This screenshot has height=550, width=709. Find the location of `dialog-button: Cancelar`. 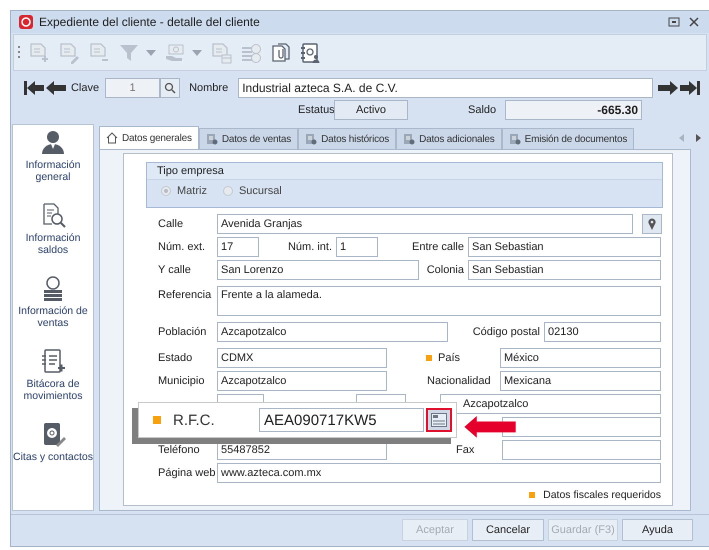

dialog-button: Cancelar is located at coordinates (508, 530).